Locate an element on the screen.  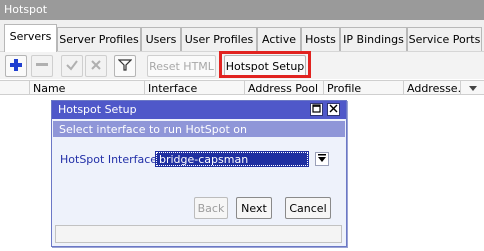
filter-icon is located at coordinates (125, 66).